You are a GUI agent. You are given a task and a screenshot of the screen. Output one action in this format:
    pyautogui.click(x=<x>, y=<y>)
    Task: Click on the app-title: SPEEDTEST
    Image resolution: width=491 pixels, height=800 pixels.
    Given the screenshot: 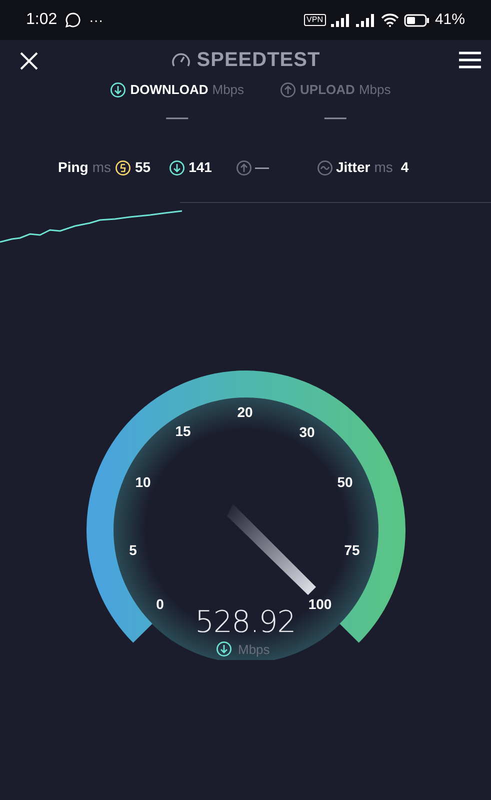 What is the action you would take?
    pyautogui.click(x=258, y=60)
    